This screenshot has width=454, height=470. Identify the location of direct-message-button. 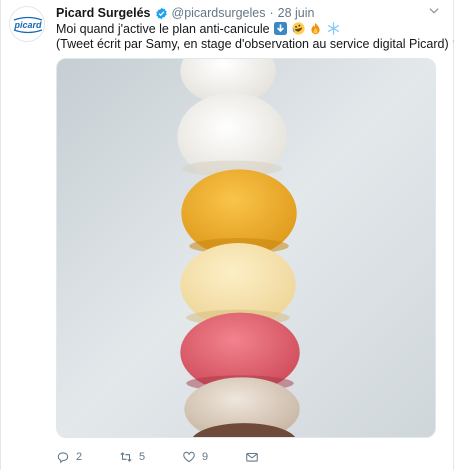
(252, 457).